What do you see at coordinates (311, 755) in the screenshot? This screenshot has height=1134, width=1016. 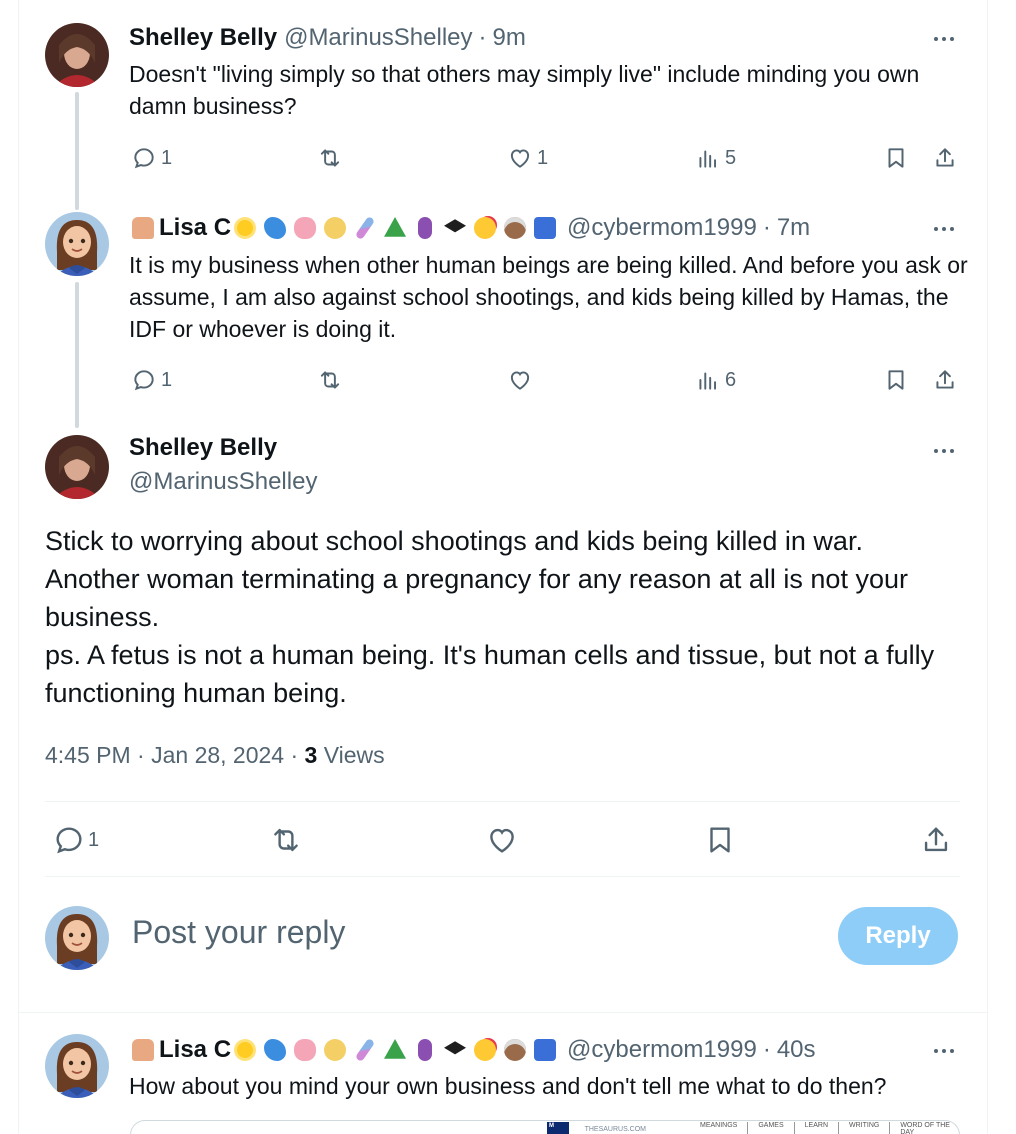 I see `views-count: 3` at bounding box center [311, 755].